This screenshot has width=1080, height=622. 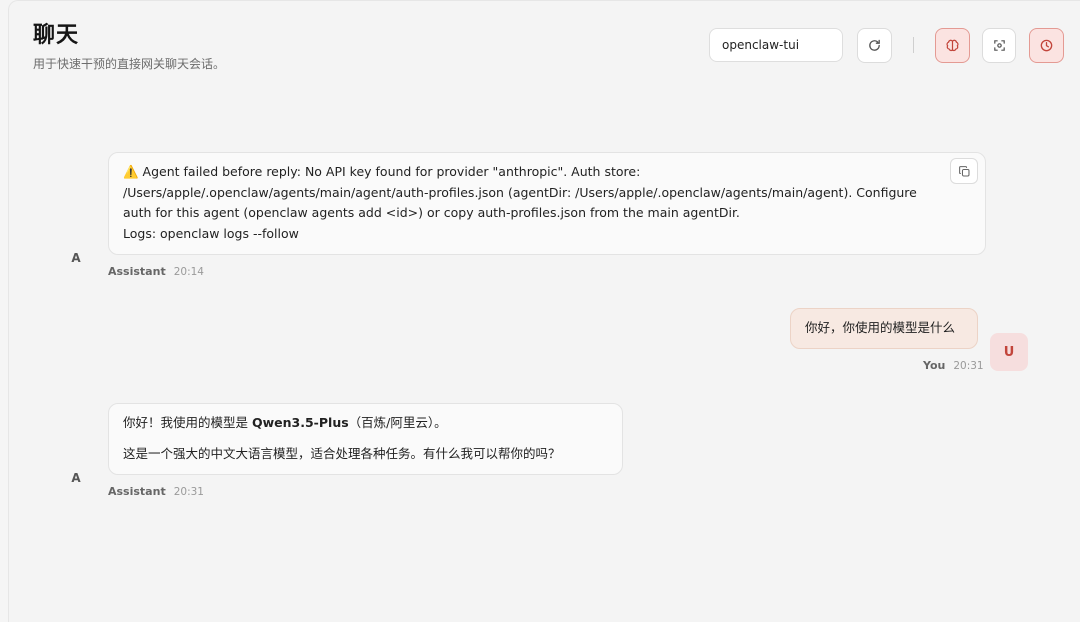 What do you see at coordinates (211, 233) in the screenshot?
I see `message-logs: Logs: openclaw logs --follow` at bounding box center [211, 233].